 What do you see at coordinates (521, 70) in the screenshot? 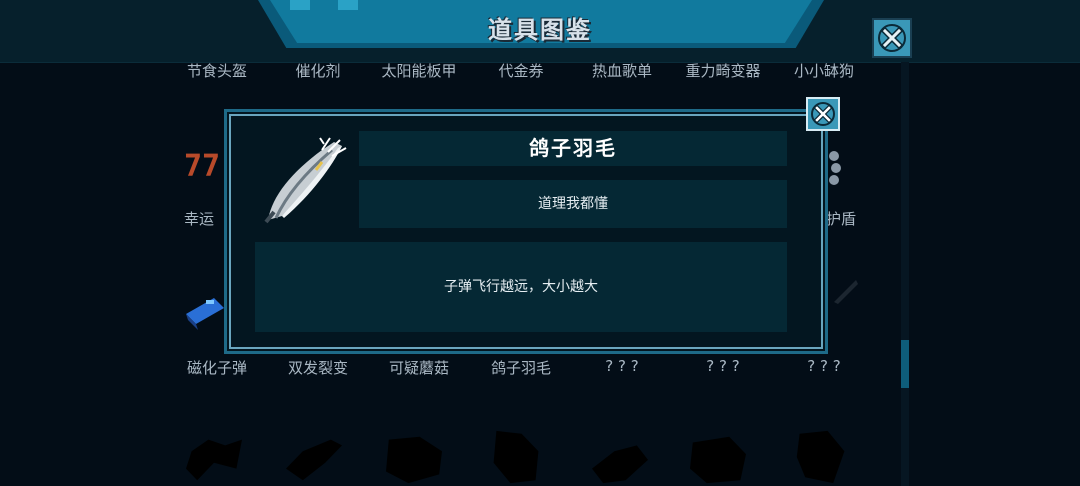
I see `item-label: 代金券` at bounding box center [521, 70].